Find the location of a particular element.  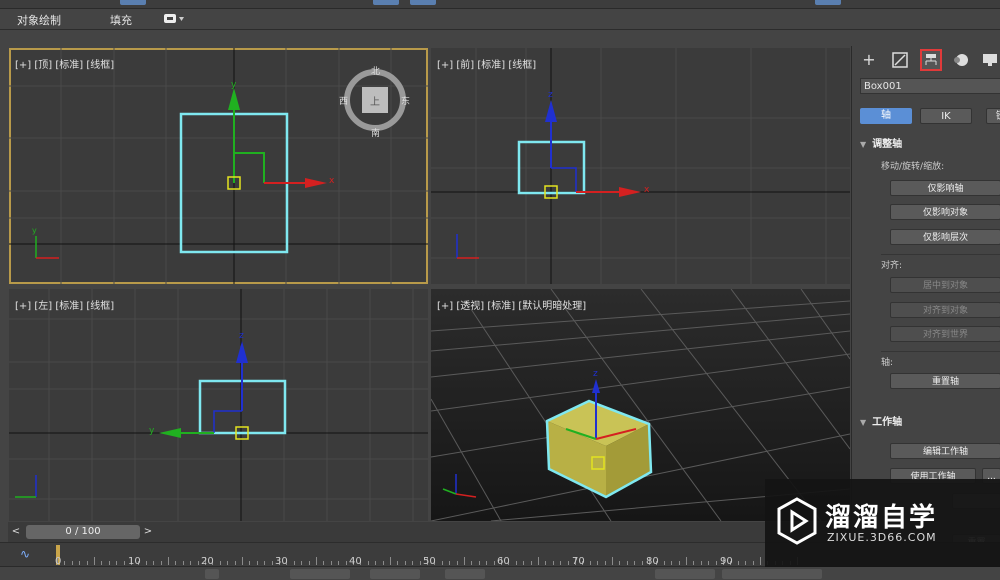

object-paint-label: 对象绘制 is located at coordinates (39, 20).